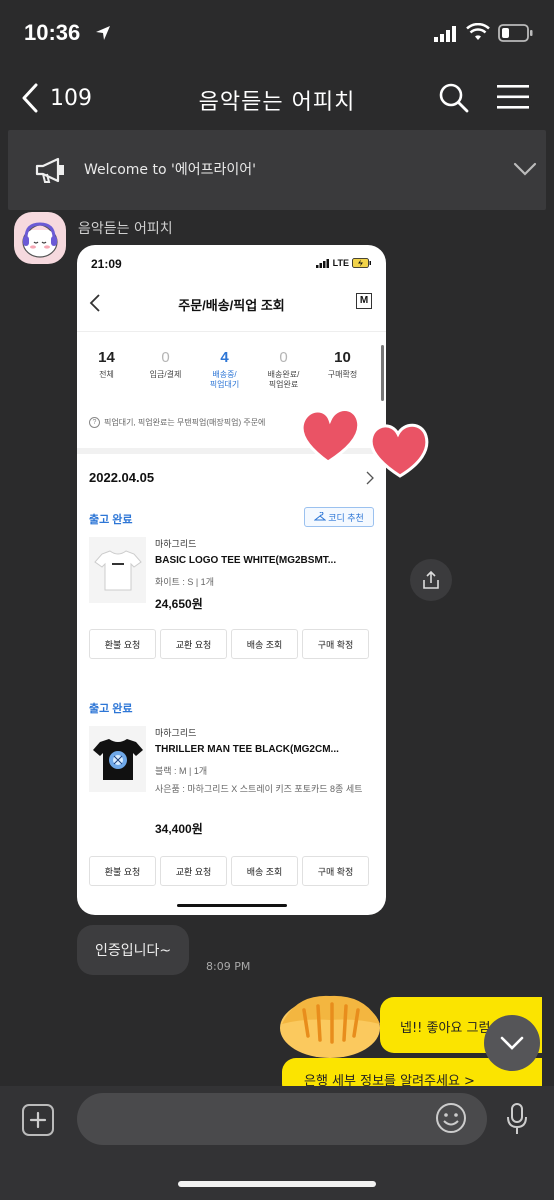  I want to click on scroll-down-button, so click(512, 1043).